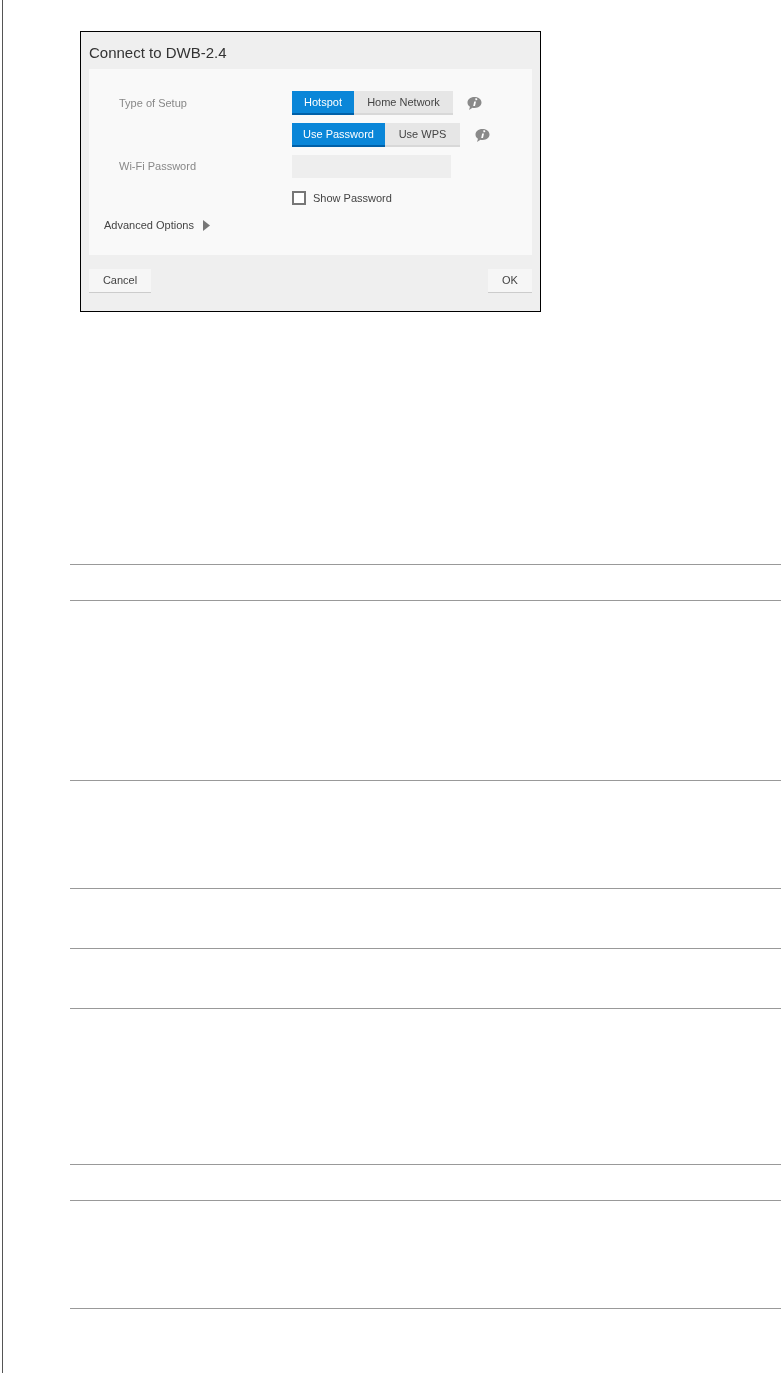  I want to click on ok-button: OK, so click(510, 281).